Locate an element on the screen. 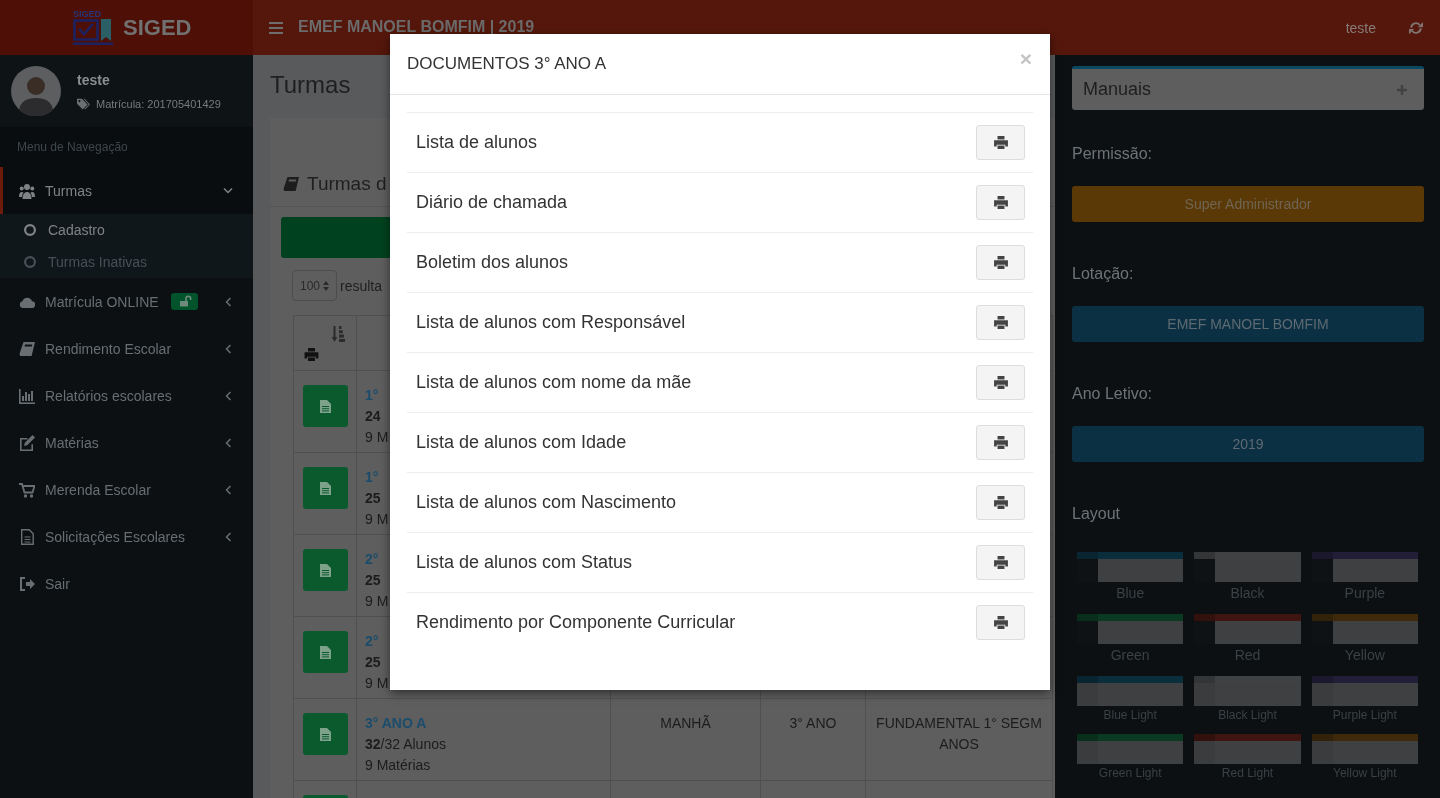 The height and width of the screenshot is (798, 1440). circle-icon is located at coordinates (30, 262).